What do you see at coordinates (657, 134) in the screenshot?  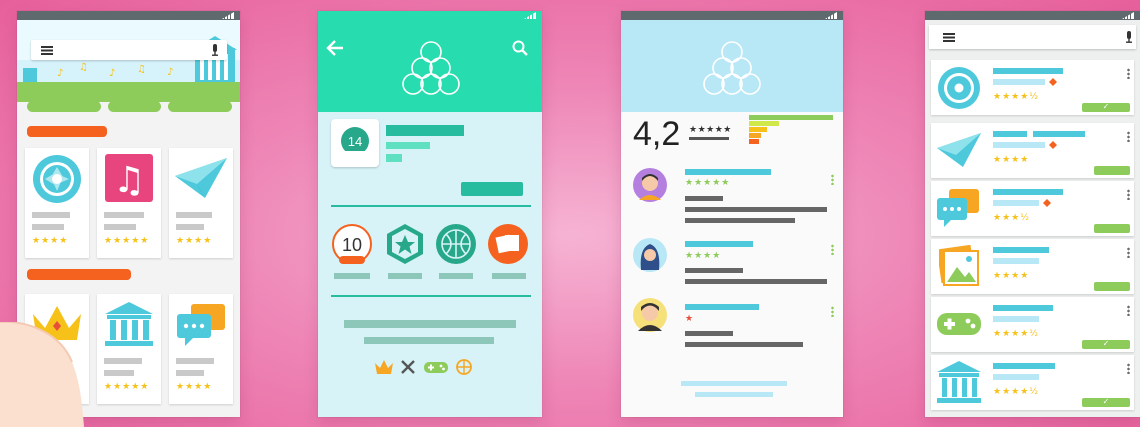 I see `rating-value: 4,2` at bounding box center [657, 134].